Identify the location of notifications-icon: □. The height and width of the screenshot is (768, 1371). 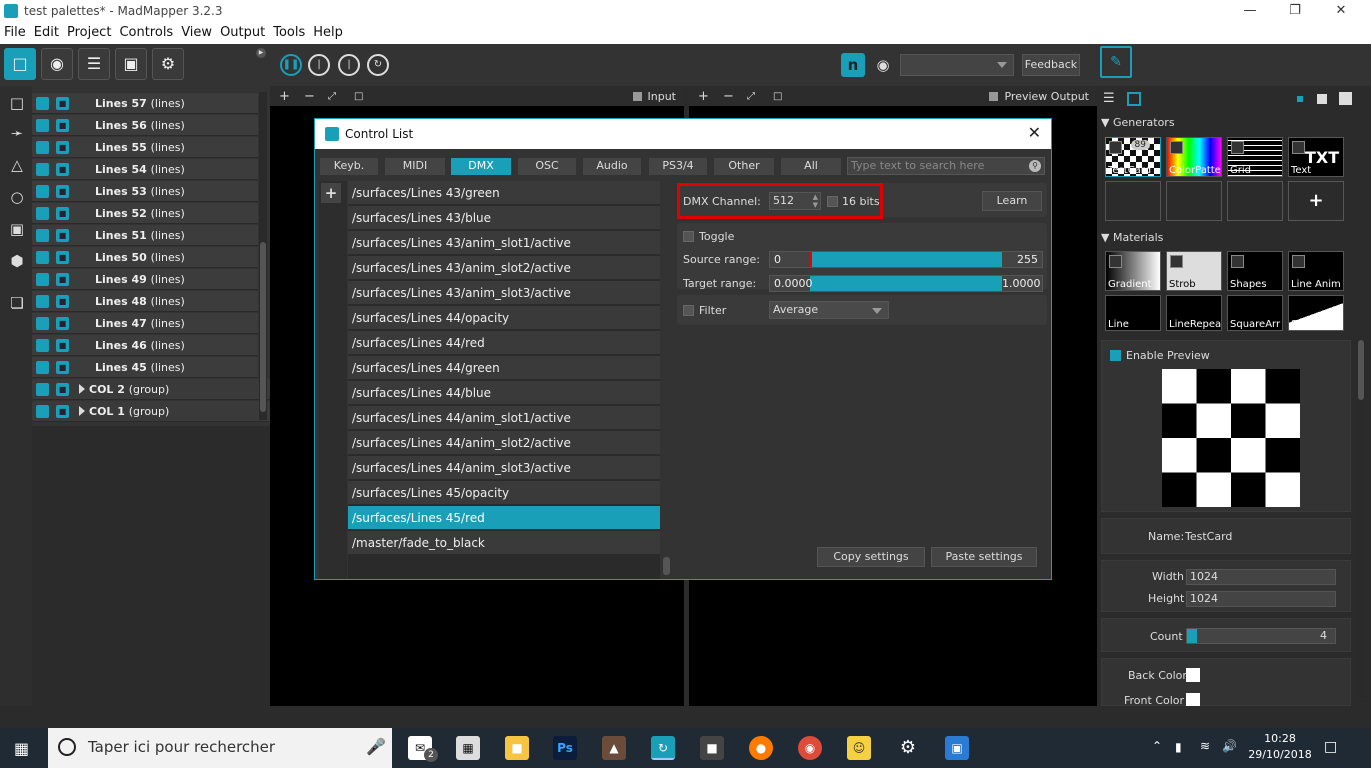
(1330, 747).